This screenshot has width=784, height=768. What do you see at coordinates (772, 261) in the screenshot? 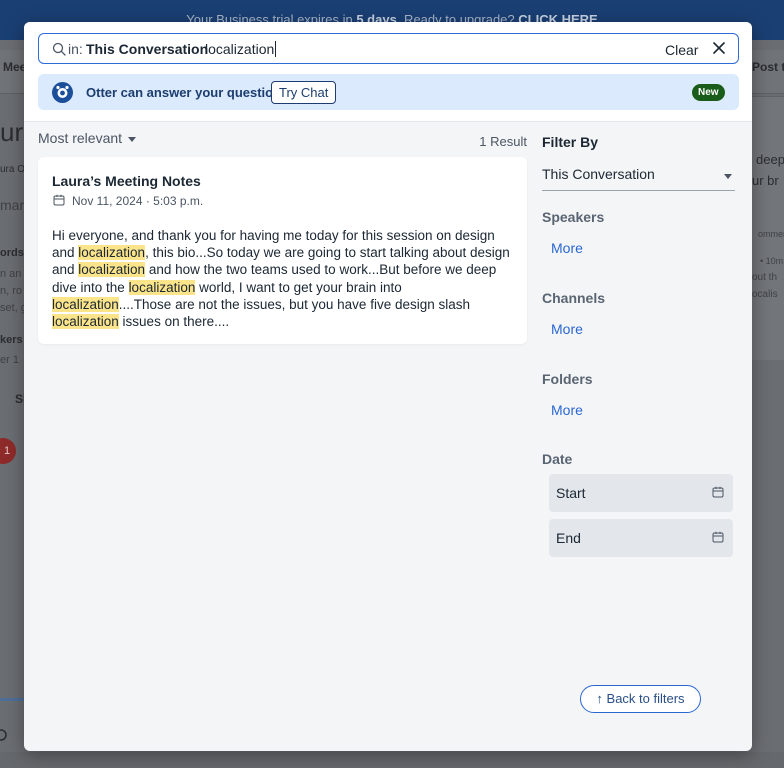
I see `bg-rp-time: • 10m` at bounding box center [772, 261].